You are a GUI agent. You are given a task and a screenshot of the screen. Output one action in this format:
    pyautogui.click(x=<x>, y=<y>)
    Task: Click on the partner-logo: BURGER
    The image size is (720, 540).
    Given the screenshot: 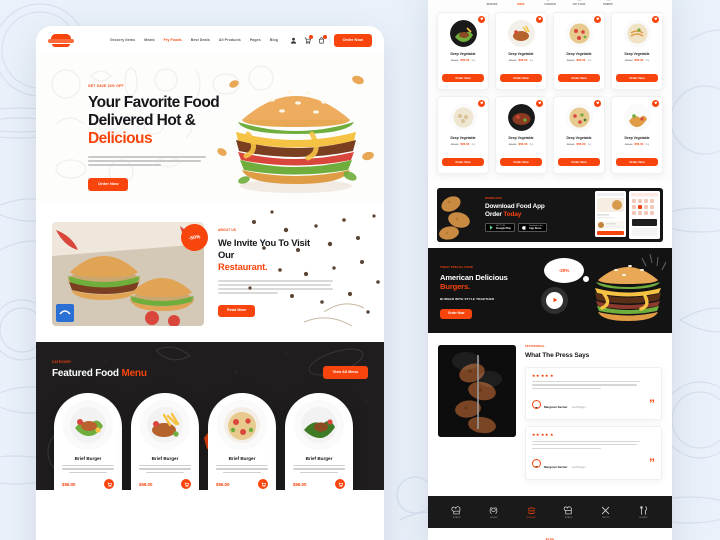 What is the action you would take?
    pyautogui.click(x=531, y=512)
    